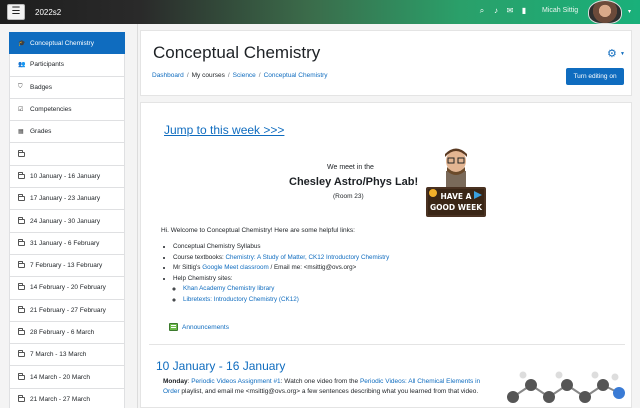 The width and height of the screenshot is (640, 408). What do you see at coordinates (456, 207) in the screenshot?
I see `sign-text-line2: GOOD WEEK` at bounding box center [456, 207].